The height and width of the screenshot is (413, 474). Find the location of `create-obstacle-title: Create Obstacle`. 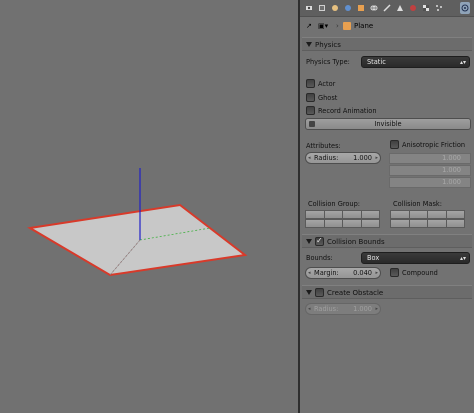

create-obstacle-title: Create Obstacle is located at coordinates (355, 293).